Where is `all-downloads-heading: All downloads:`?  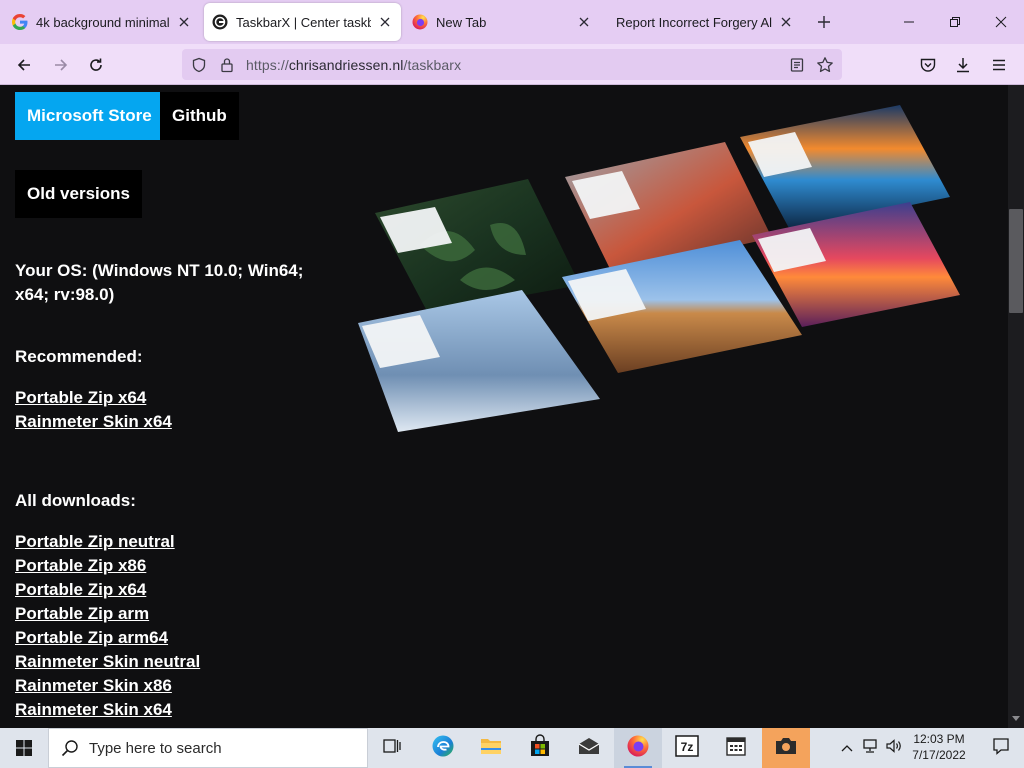
all-downloads-heading: All downloads: is located at coordinates (75, 500).